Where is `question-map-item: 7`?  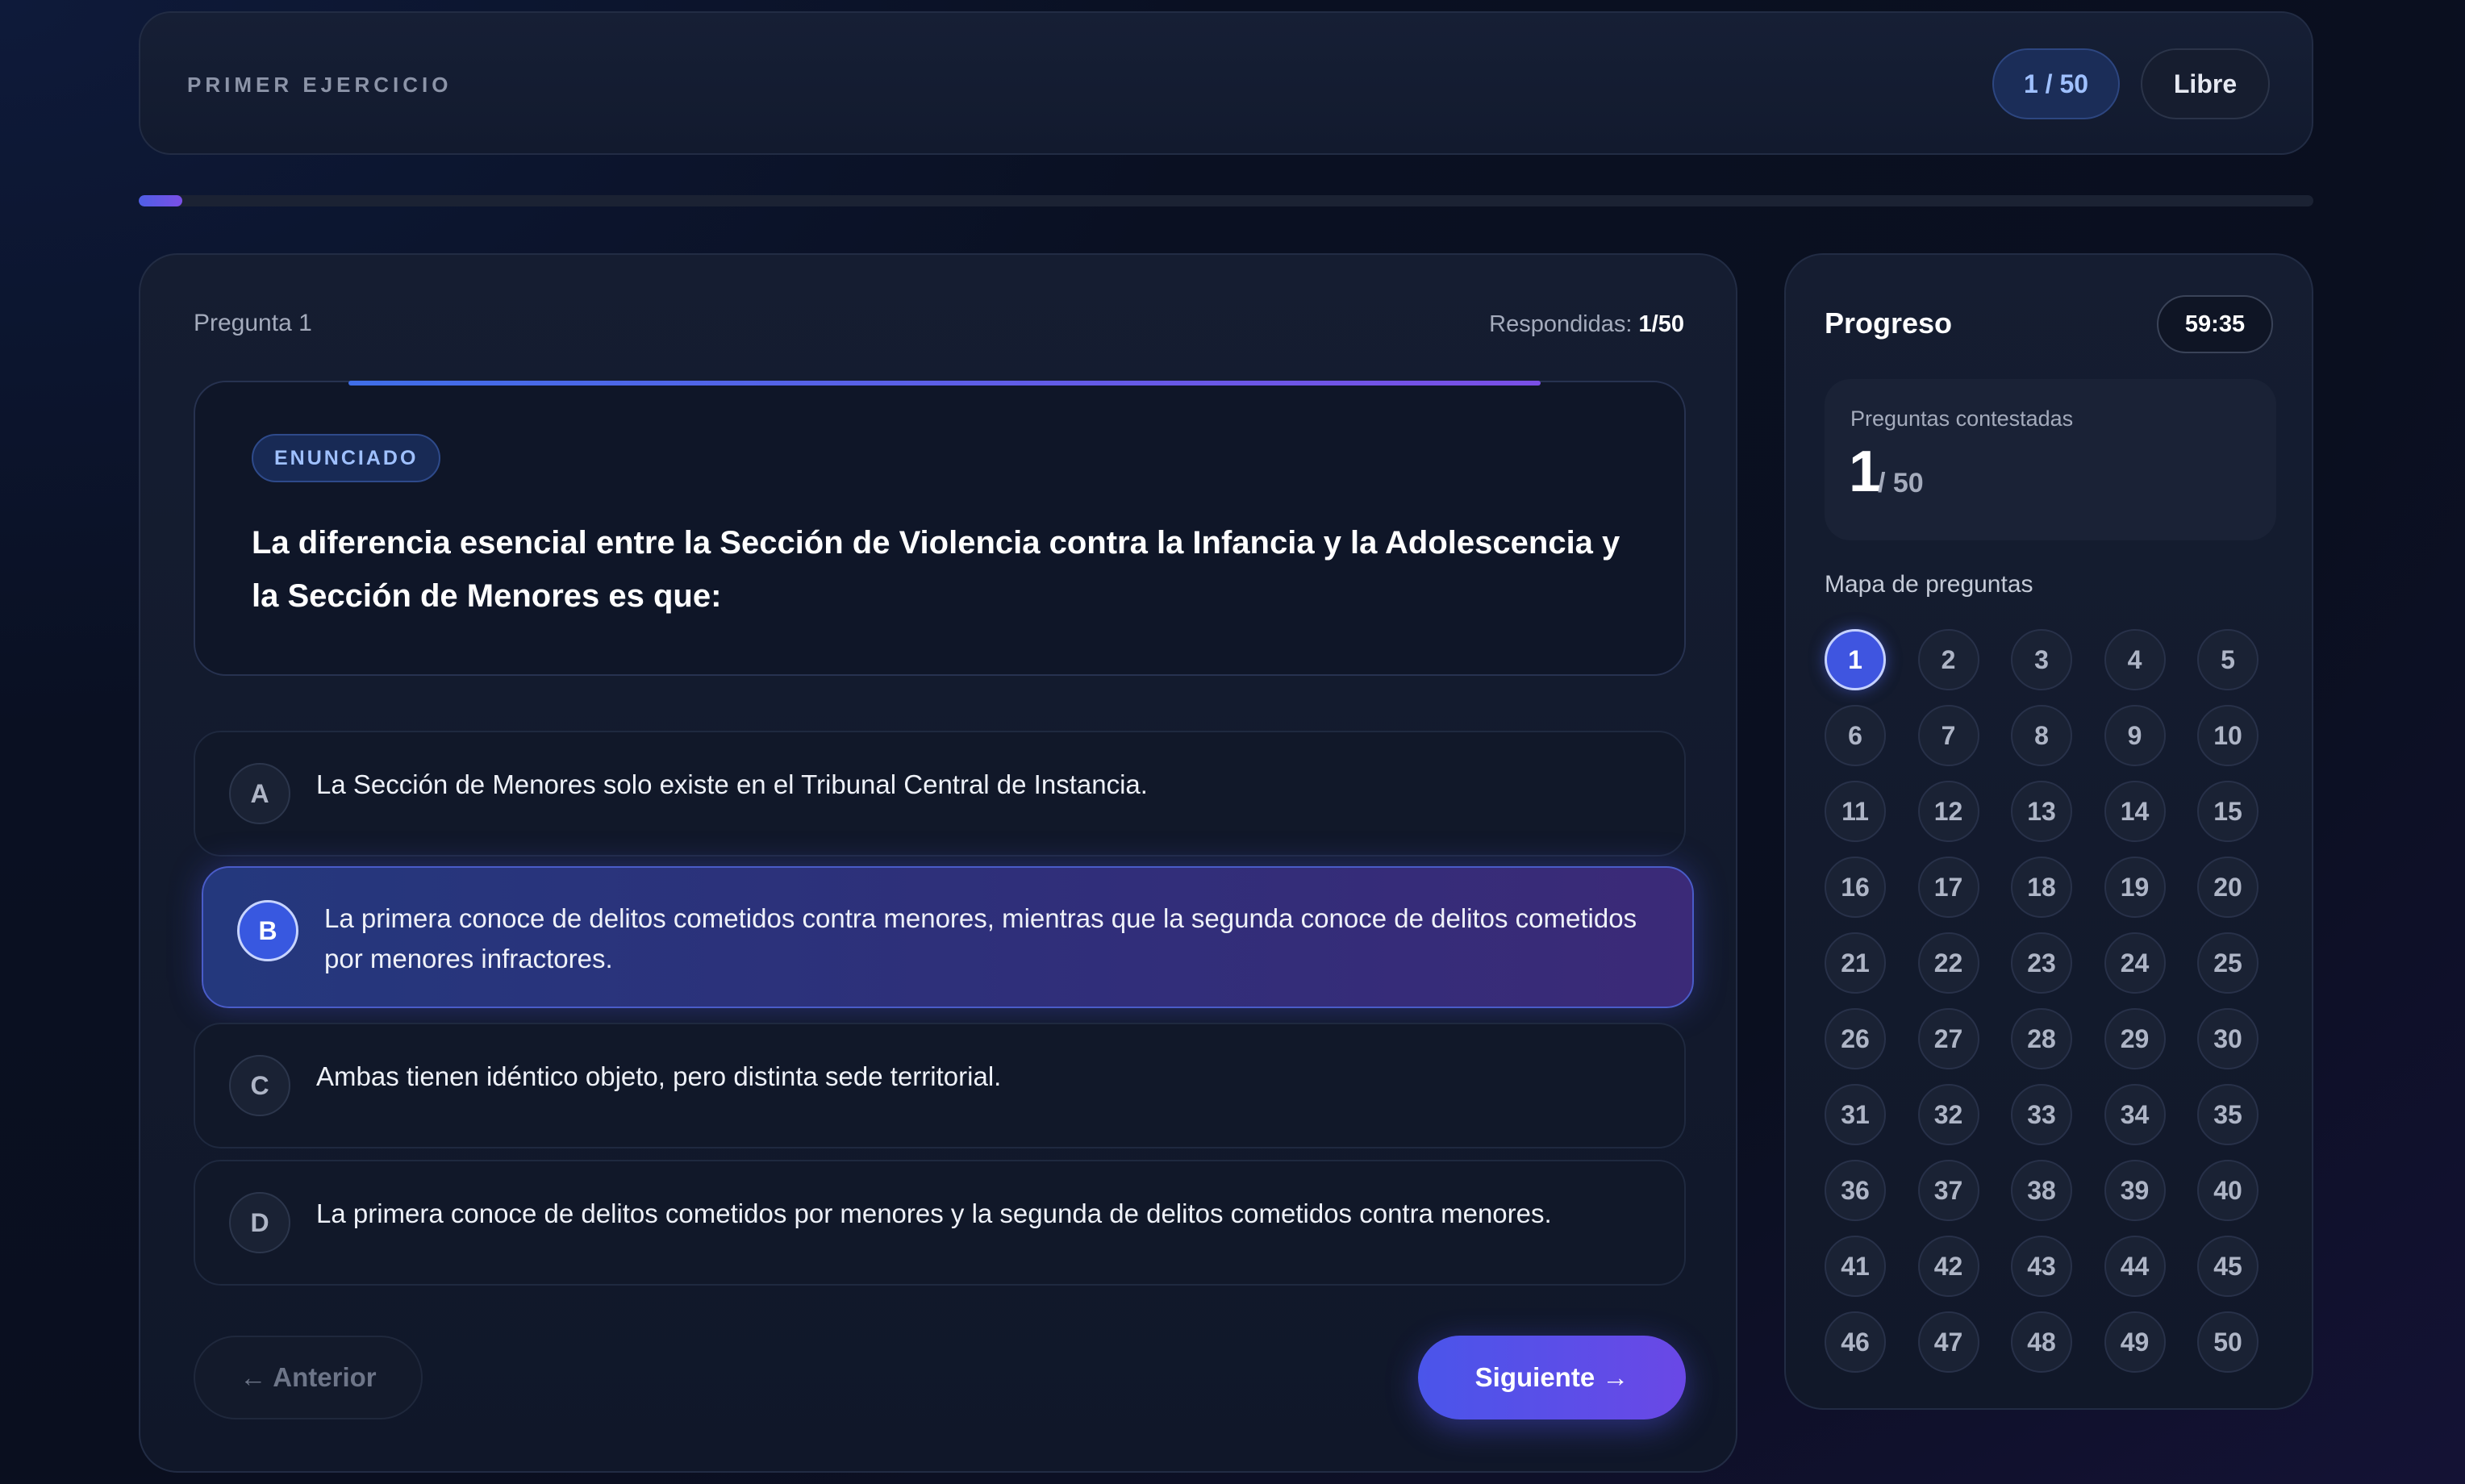
question-map-item: 7 is located at coordinates (1948, 735).